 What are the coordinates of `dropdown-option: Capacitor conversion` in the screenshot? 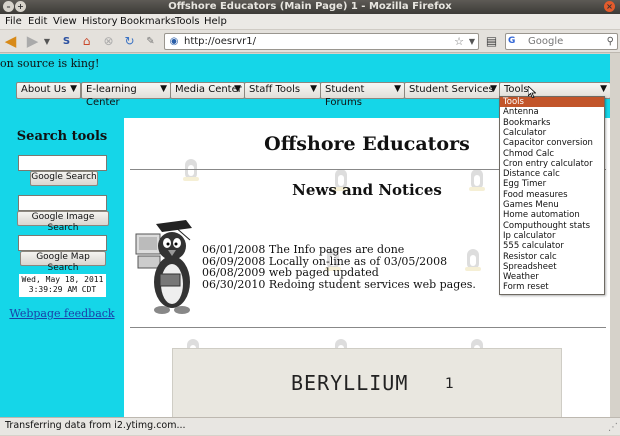 It's located at (552, 143).